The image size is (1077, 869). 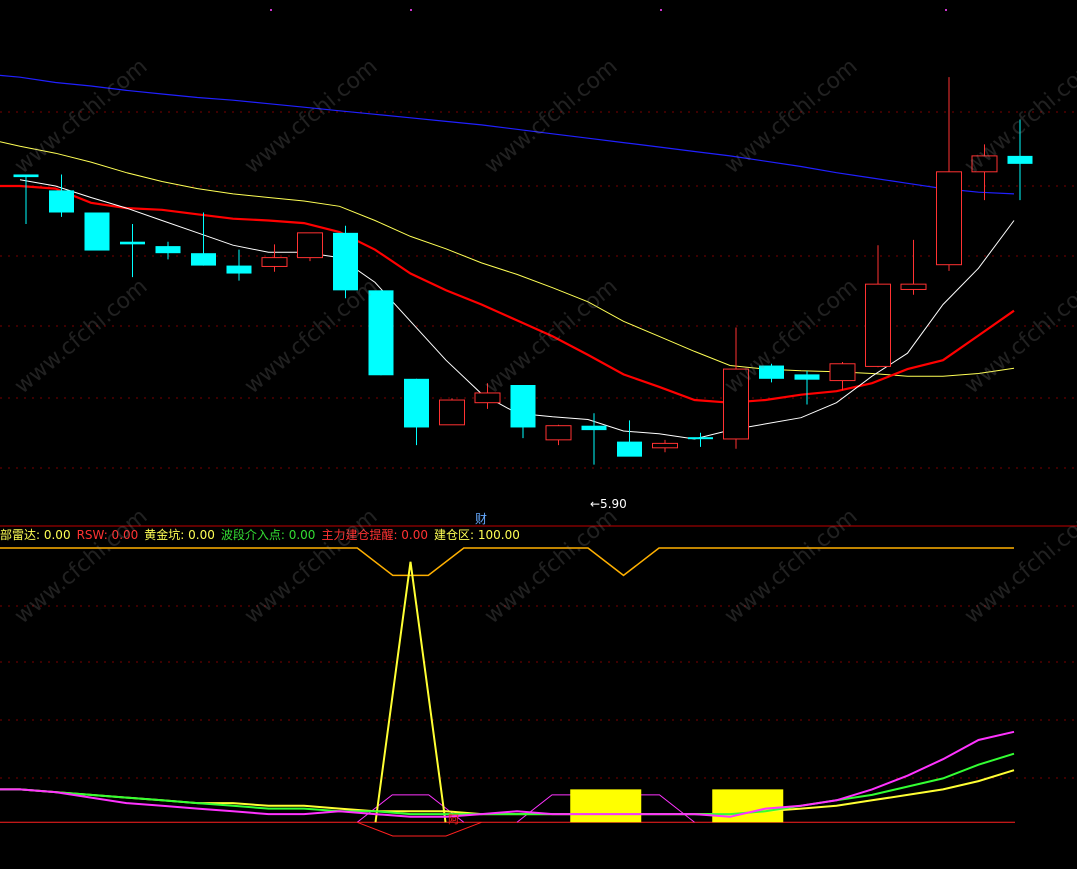 What do you see at coordinates (507, 134) in the screenshot?
I see `ma-long-line` at bounding box center [507, 134].